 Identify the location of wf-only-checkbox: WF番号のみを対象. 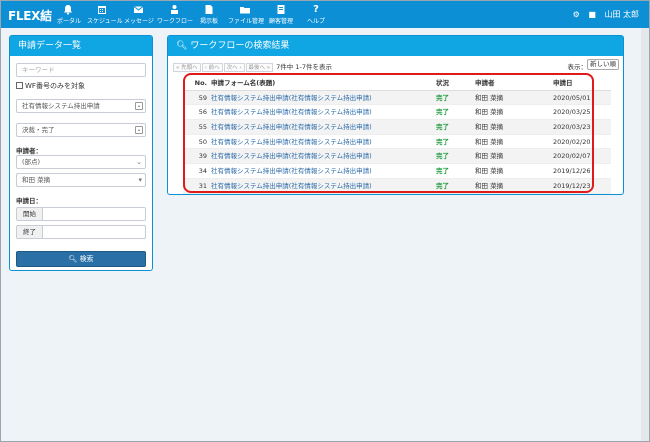
(50, 86).